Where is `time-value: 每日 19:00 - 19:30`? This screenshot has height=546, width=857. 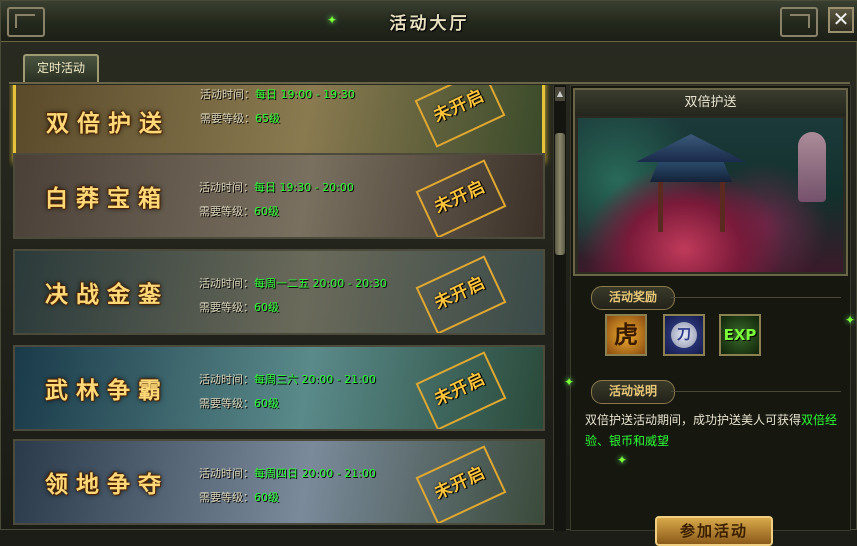
time-value: 每日 19:00 - 19:30 is located at coordinates (305, 94).